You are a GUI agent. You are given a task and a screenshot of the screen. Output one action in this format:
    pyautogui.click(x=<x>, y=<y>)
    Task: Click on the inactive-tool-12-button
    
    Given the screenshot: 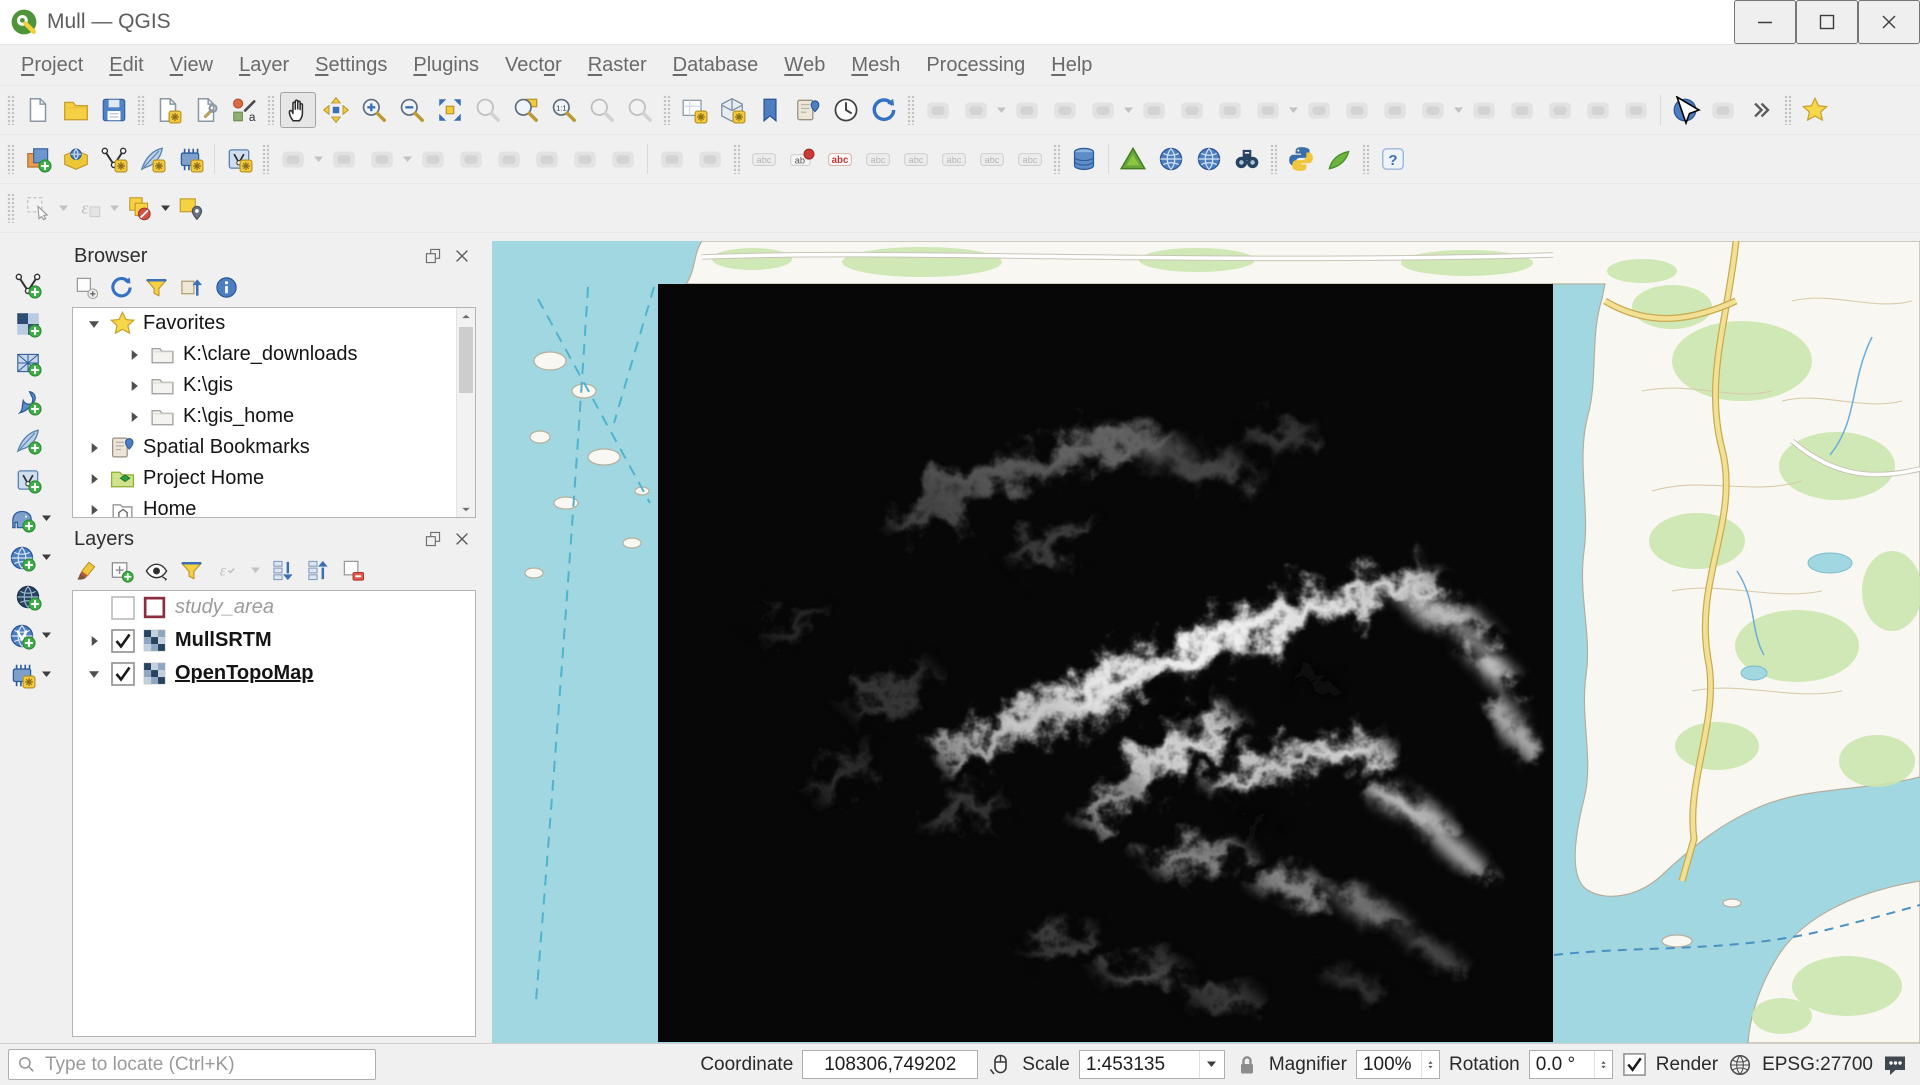 What is the action you would take?
    pyautogui.click(x=1395, y=110)
    